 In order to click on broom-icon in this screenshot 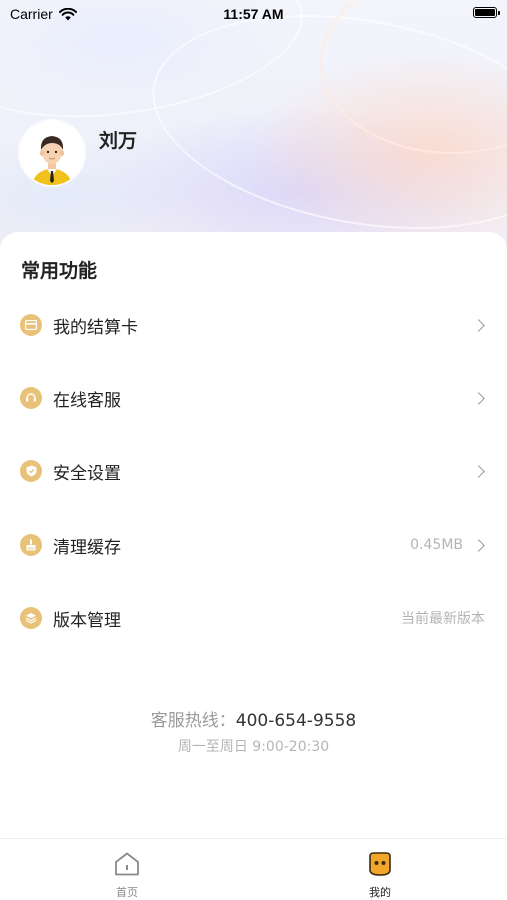, I will do `click(31, 545)`.